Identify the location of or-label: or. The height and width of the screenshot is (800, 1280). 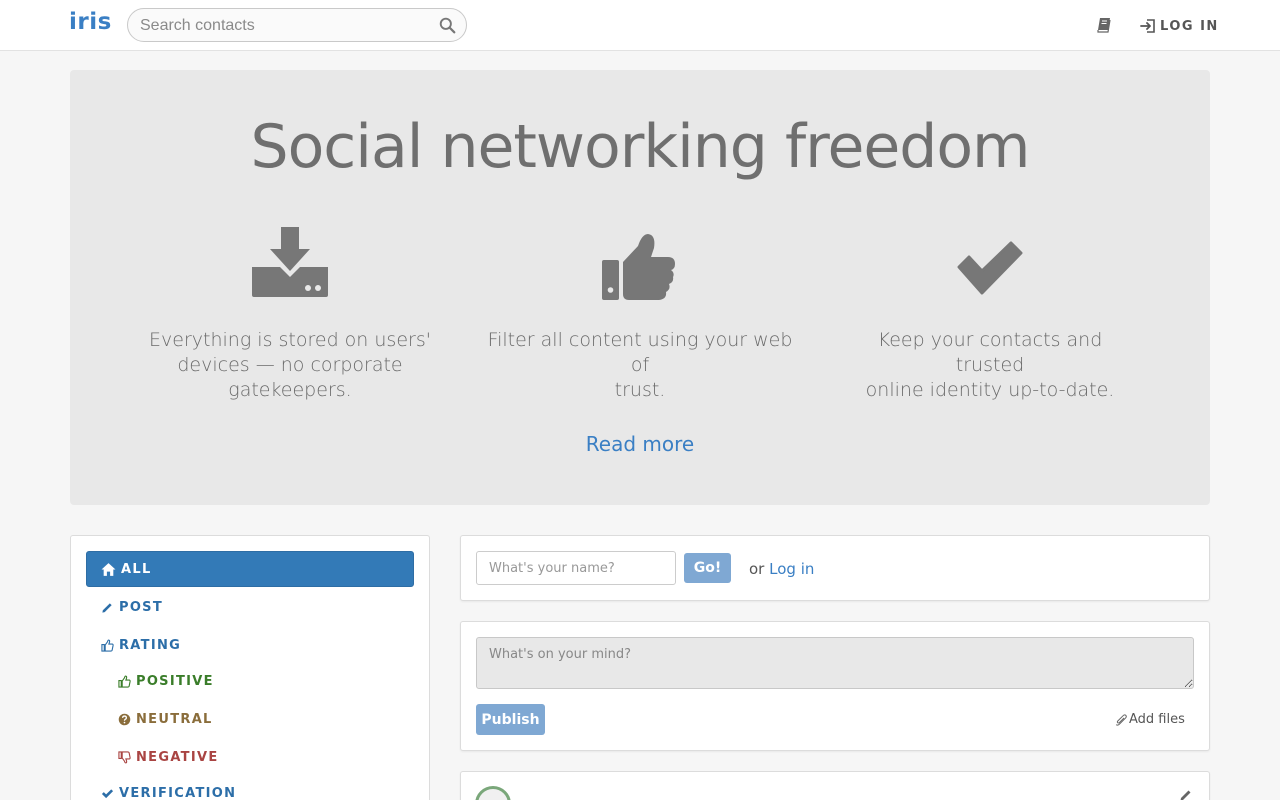
(757, 569).